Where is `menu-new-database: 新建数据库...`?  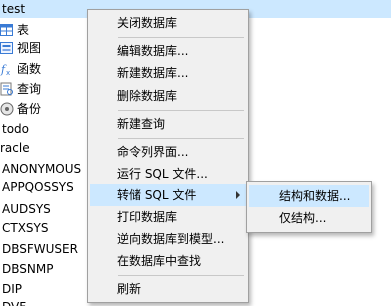 menu-new-database: 新建数据库... is located at coordinates (168, 73).